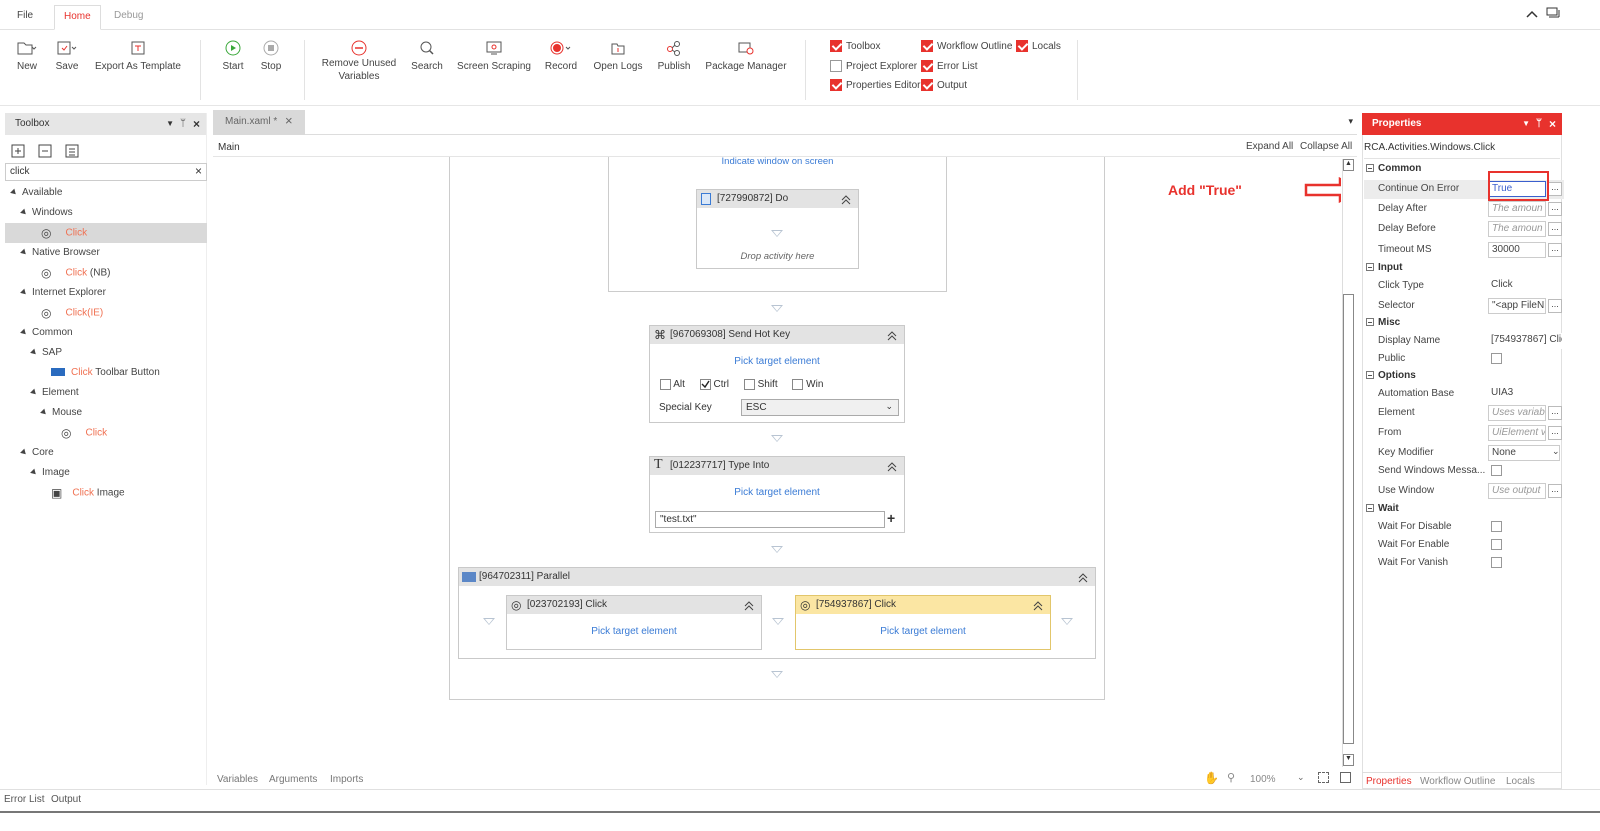 This screenshot has height=831, width=1600. What do you see at coordinates (777, 229) in the screenshot?
I see `do-activity: [727990872] Do Drop activity here` at bounding box center [777, 229].